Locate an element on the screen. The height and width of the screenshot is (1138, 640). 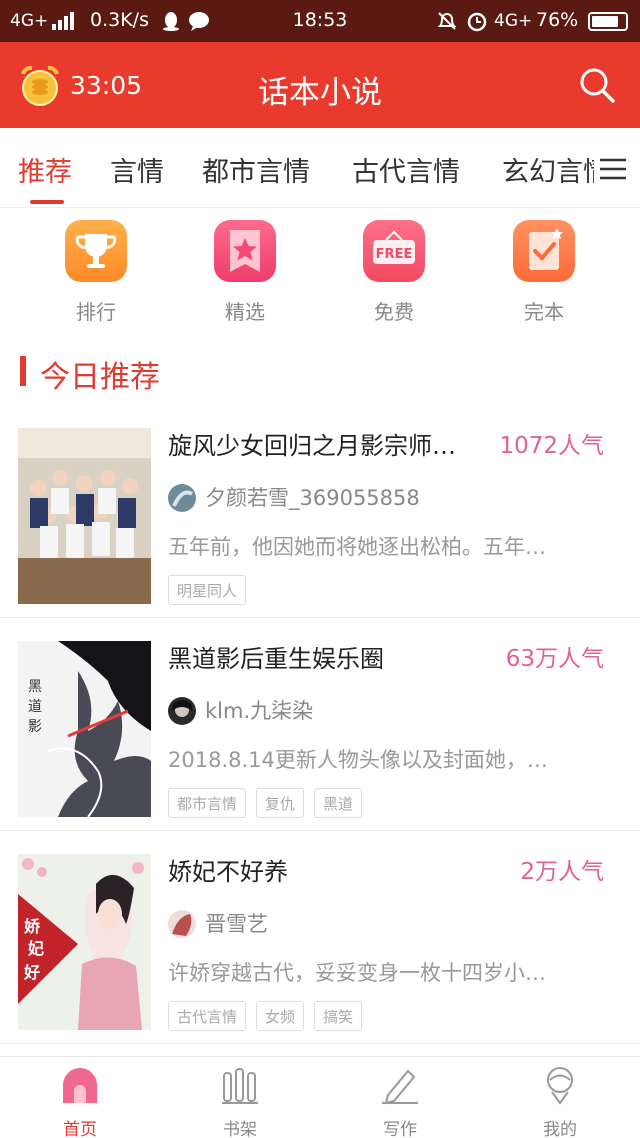
status-bar: 4G+ 0.3K/s 18:53 4G+ 76% is located at coordinates (320, 21).